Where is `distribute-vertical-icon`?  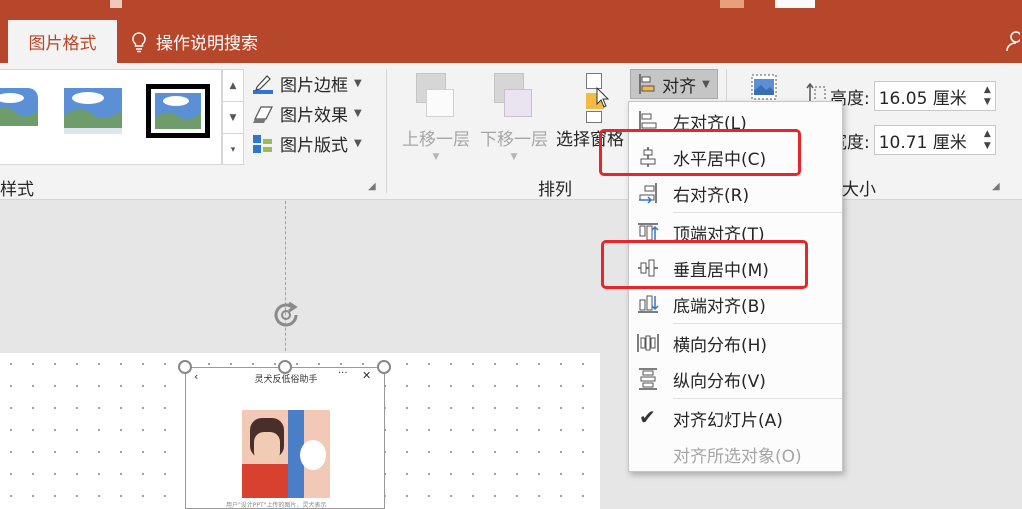 distribute-vertical-icon is located at coordinates (648, 379).